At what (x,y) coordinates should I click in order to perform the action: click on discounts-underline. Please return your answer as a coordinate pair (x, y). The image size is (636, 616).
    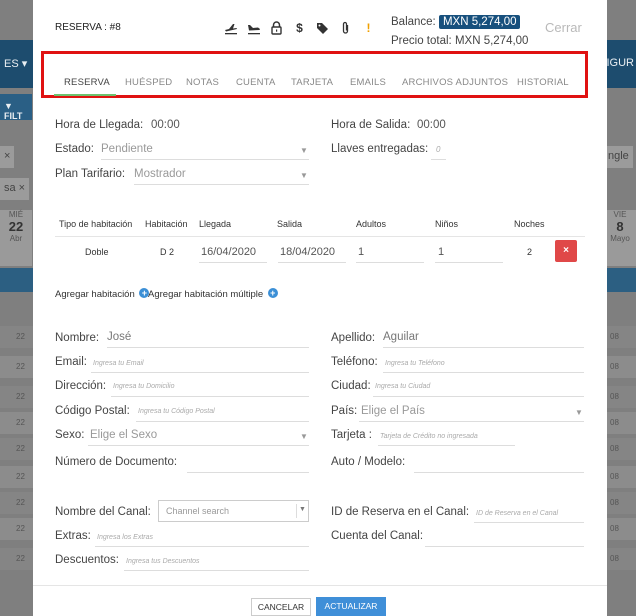
    Looking at the image, I should click on (216, 570).